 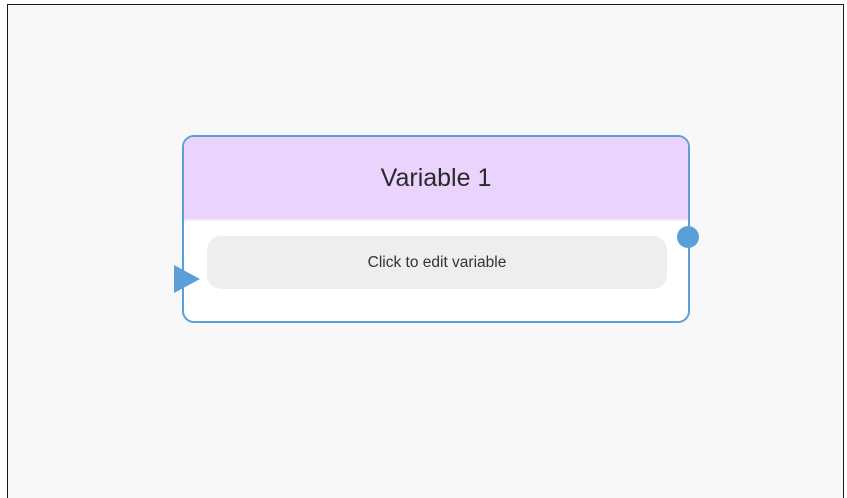 What do you see at coordinates (436, 220) in the screenshot?
I see `node-divider` at bounding box center [436, 220].